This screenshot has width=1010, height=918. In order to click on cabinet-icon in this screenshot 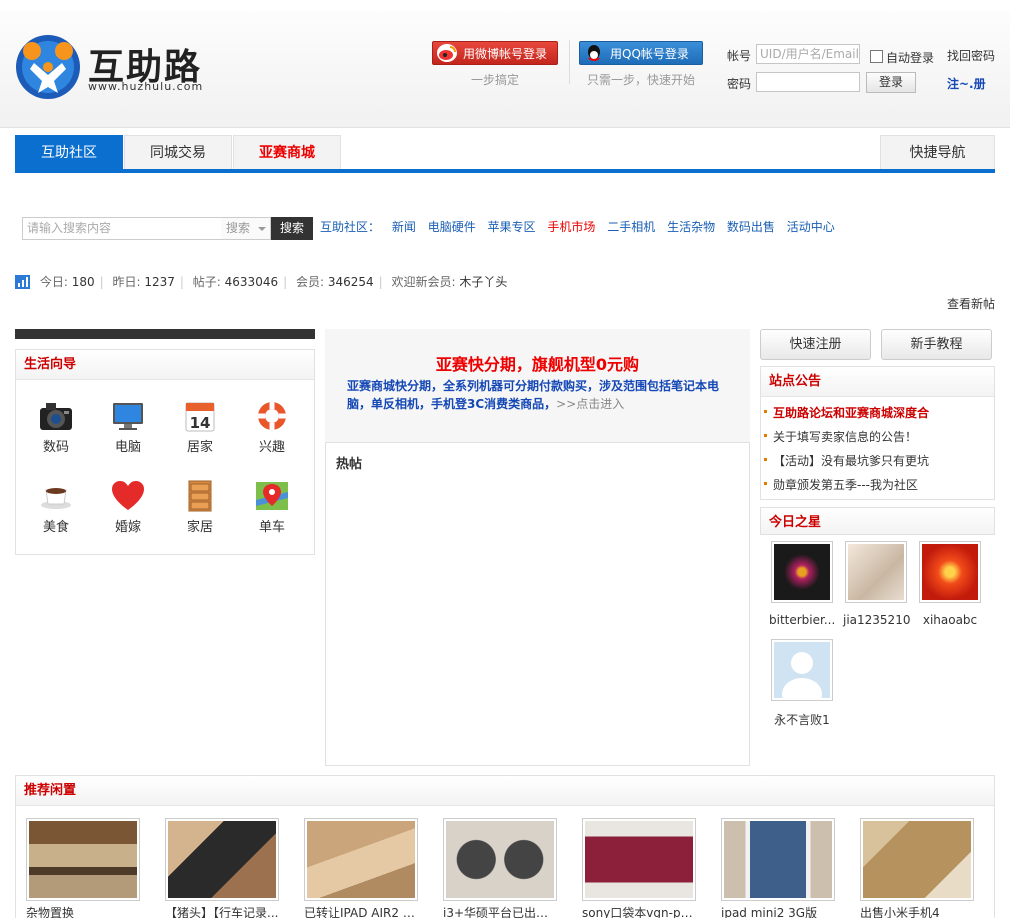, I will do `click(200, 496)`.